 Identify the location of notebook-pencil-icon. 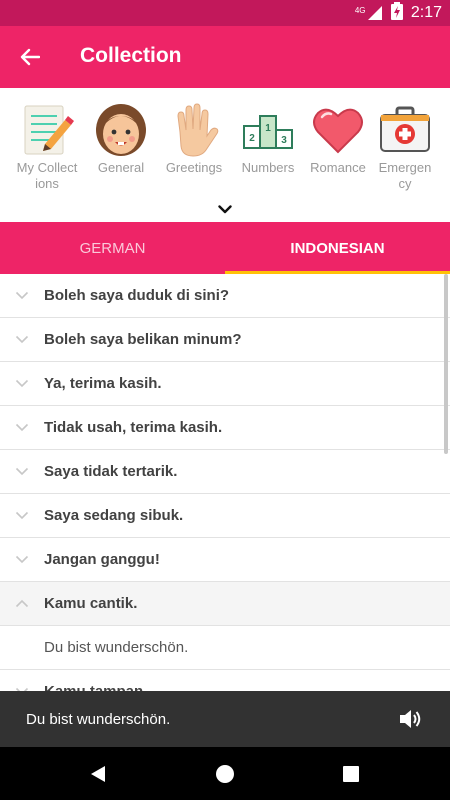
(49, 130).